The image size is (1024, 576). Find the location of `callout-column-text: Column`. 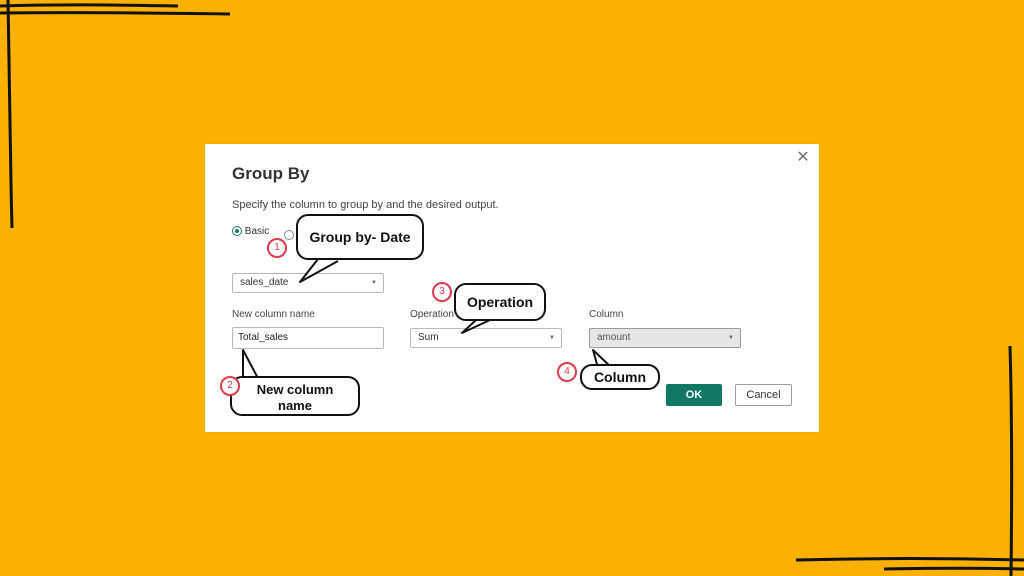

callout-column-text: Column is located at coordinates (620, 377).